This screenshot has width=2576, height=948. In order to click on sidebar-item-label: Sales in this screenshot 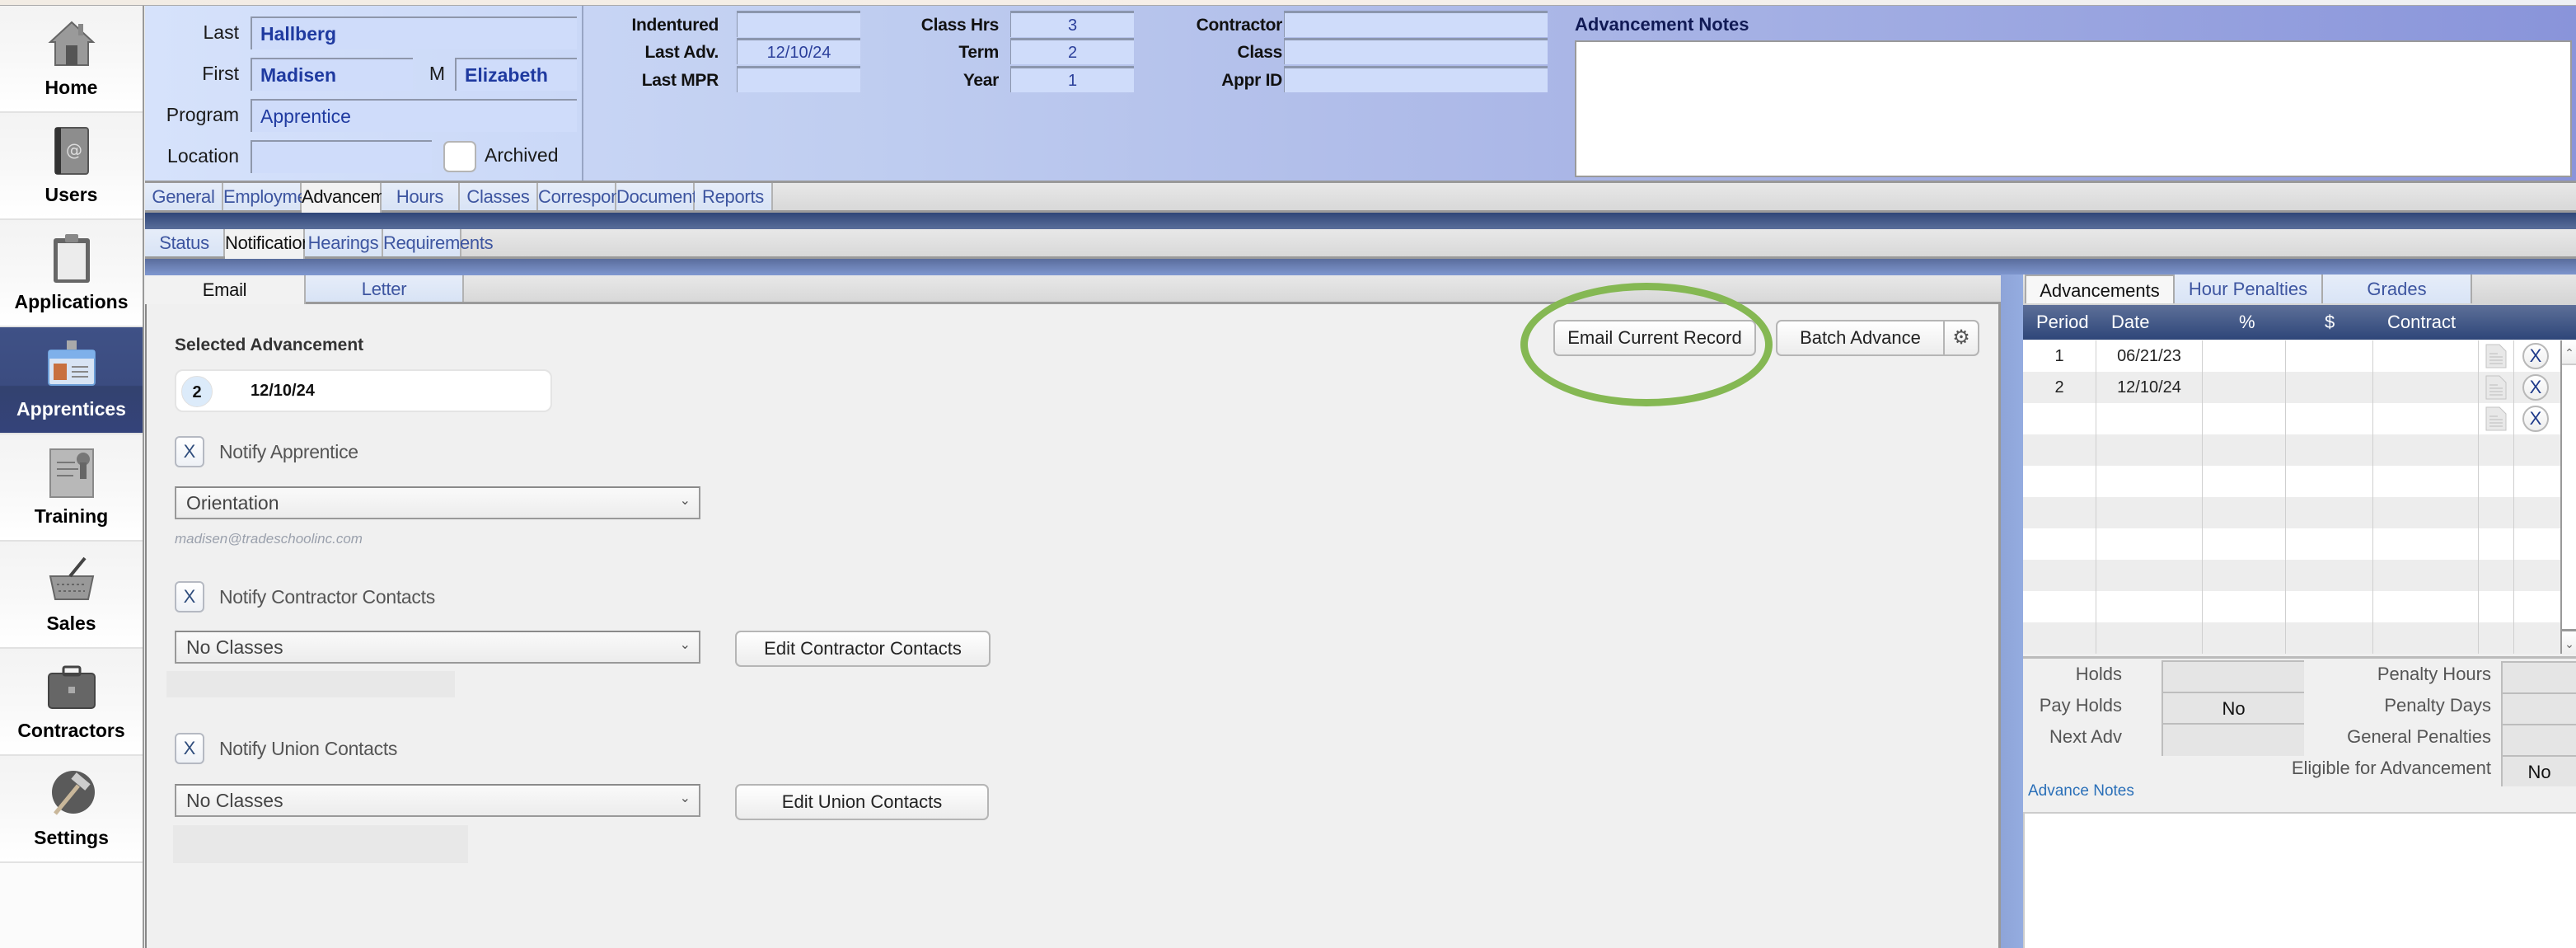, I will do `click(71, 623)`.